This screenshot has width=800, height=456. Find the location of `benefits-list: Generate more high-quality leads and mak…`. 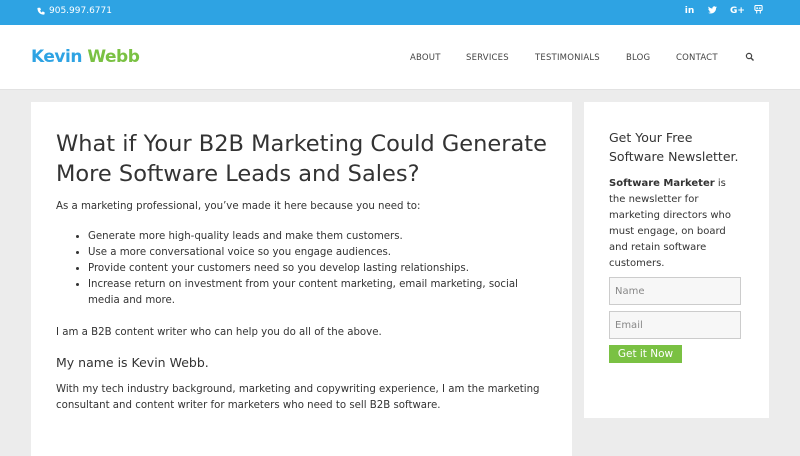

benefits-list: Generate more high-quality leads and mak… is located at coordinates (317, 269).